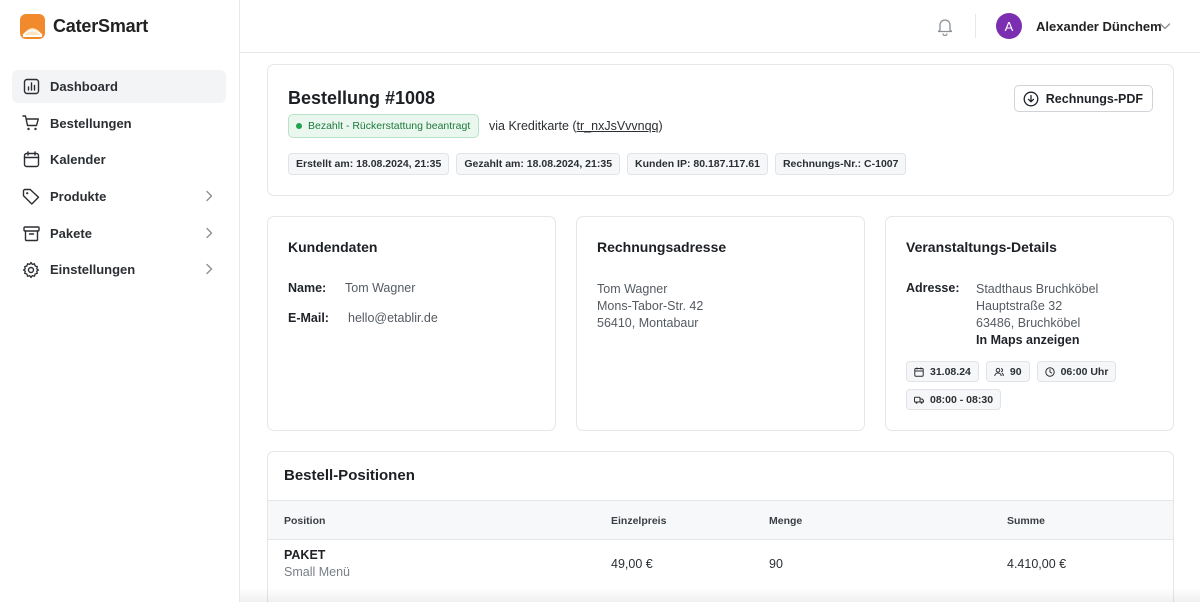 The height and width of the screenshot is (602, 1200). I want to click on sidebar-item-bestellungen: Bestellungen, so click(119, 123).